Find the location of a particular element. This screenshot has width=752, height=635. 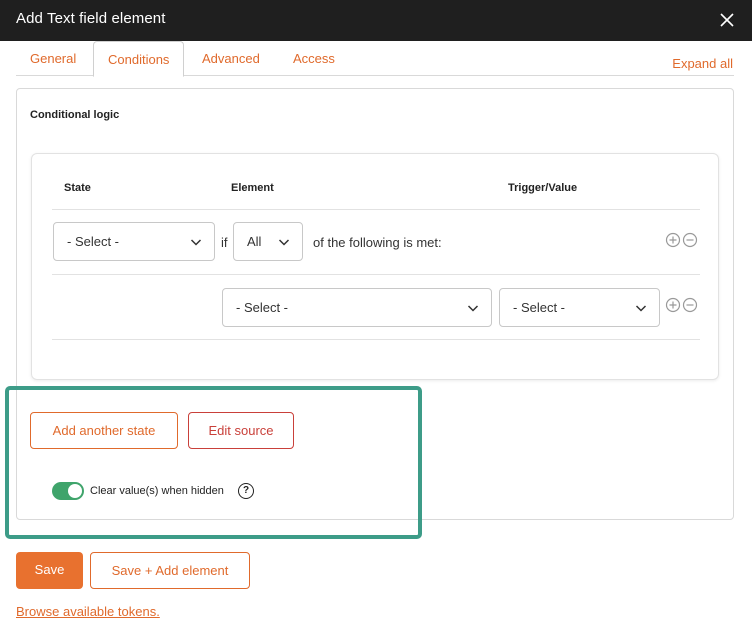

button-label: Add another state is located at coordinates (104, 430).